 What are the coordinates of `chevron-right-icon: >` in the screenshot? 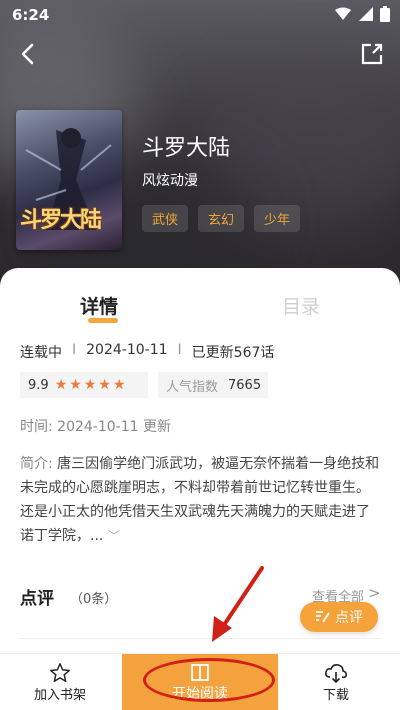 It's located at (374, 593).